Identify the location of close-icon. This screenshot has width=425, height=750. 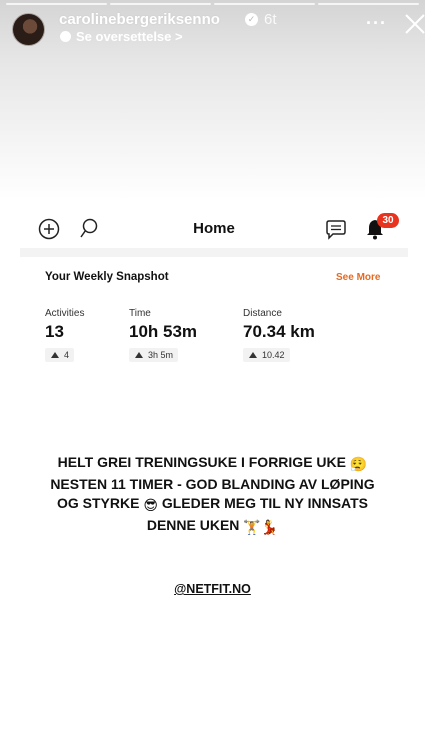
(414, 24).